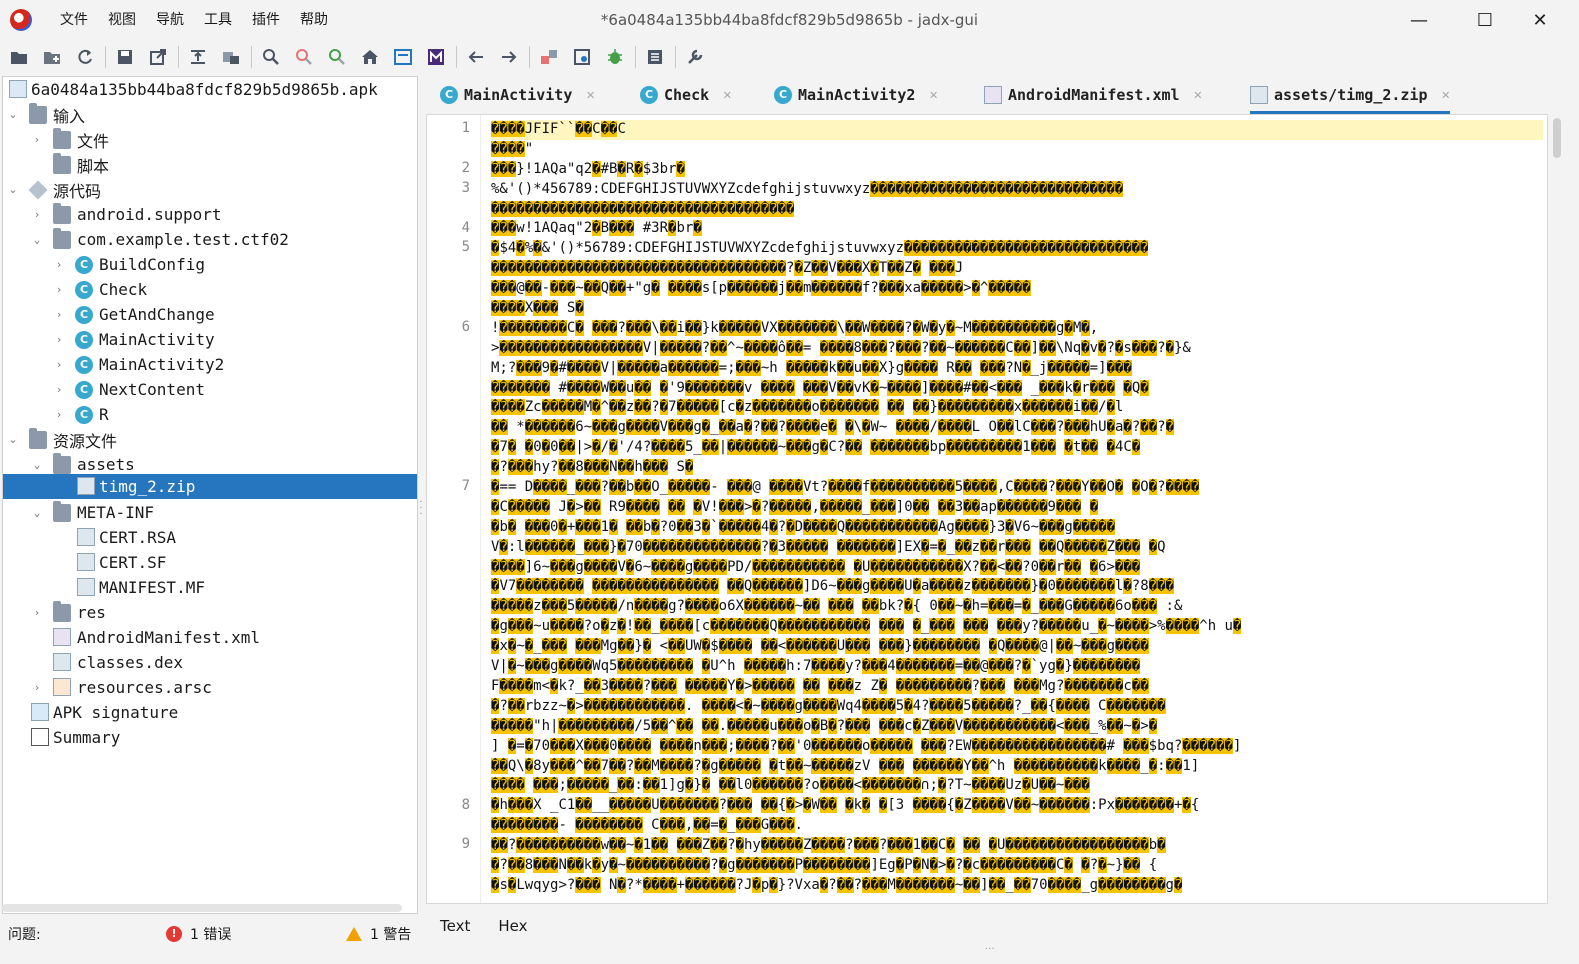 The width and height of the screenshot is (1579, 964). I want to click on back-icon, so click(476, 57).